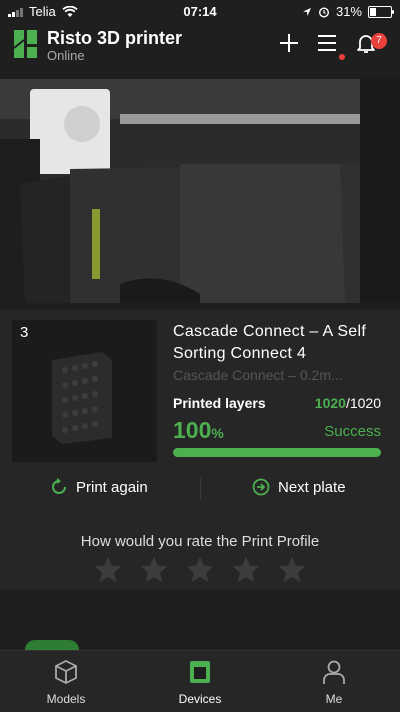 The height and width of the screenshot is (712, 400). What do you see at coordinates (261, 487) in the screenshot?
I see `arrow-right-circle-icon` at bounding box center [261, 487].